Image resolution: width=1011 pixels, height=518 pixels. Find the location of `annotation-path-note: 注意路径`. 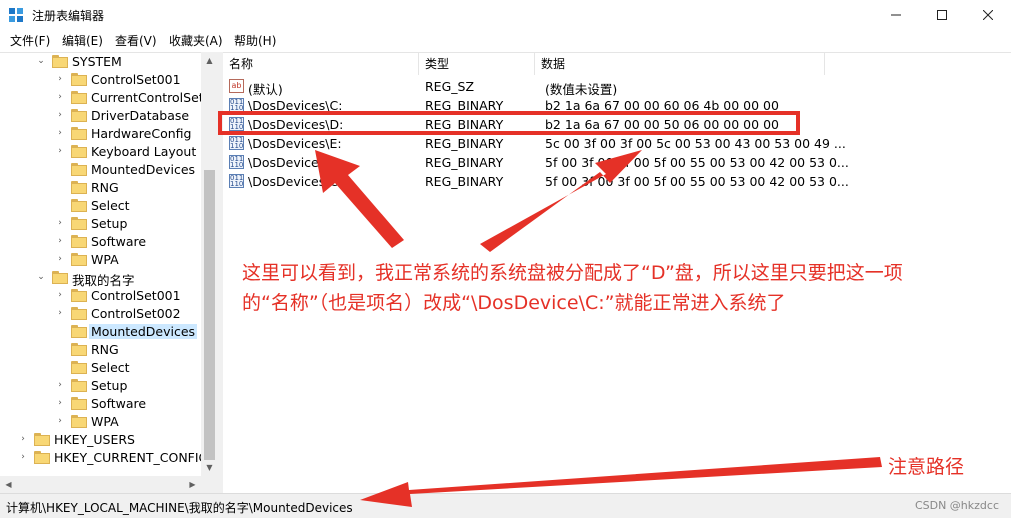

annotation-path-note: 注意路径 is located at coordinates (926, 467).